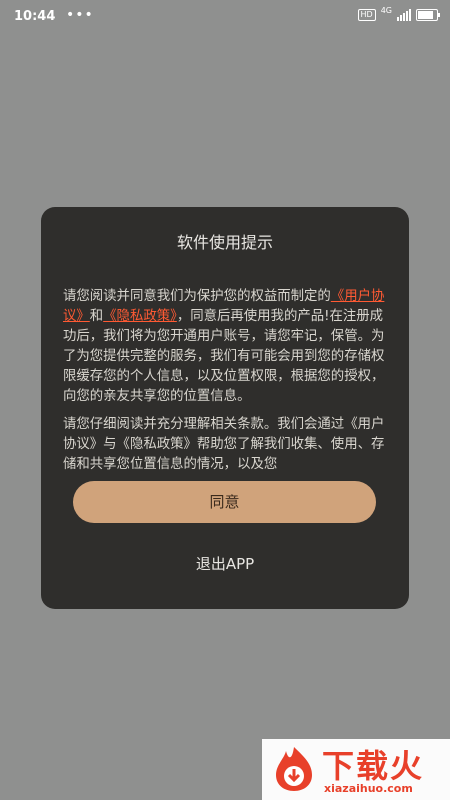 This screenshot has width=450, height=800. I want to click on agree-button: 同意, so click(224, 502).